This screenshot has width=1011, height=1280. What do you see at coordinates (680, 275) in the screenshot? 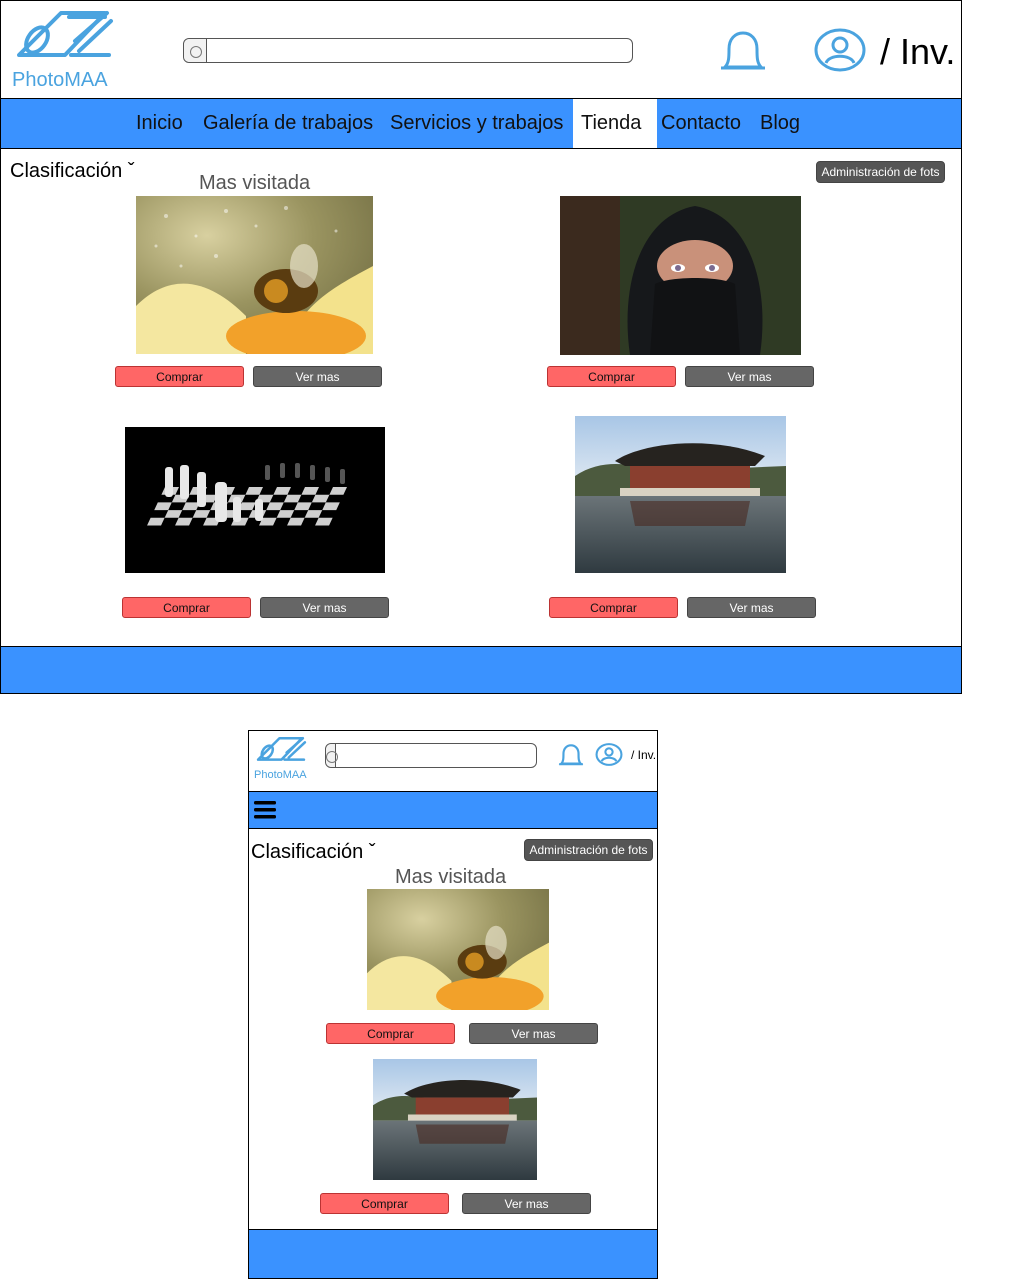
I see `photo-woman-niqab` at bounding box center [680, 275].